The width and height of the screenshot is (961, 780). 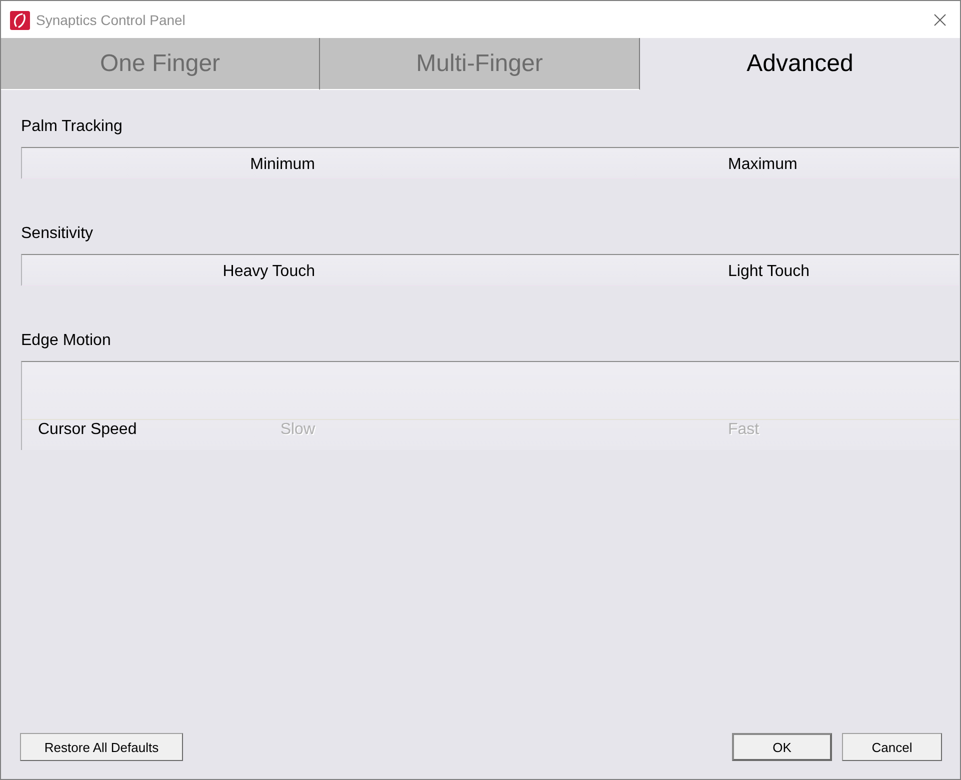 I want to click on cancel-button: Cancel, so click(x=892, y=747).